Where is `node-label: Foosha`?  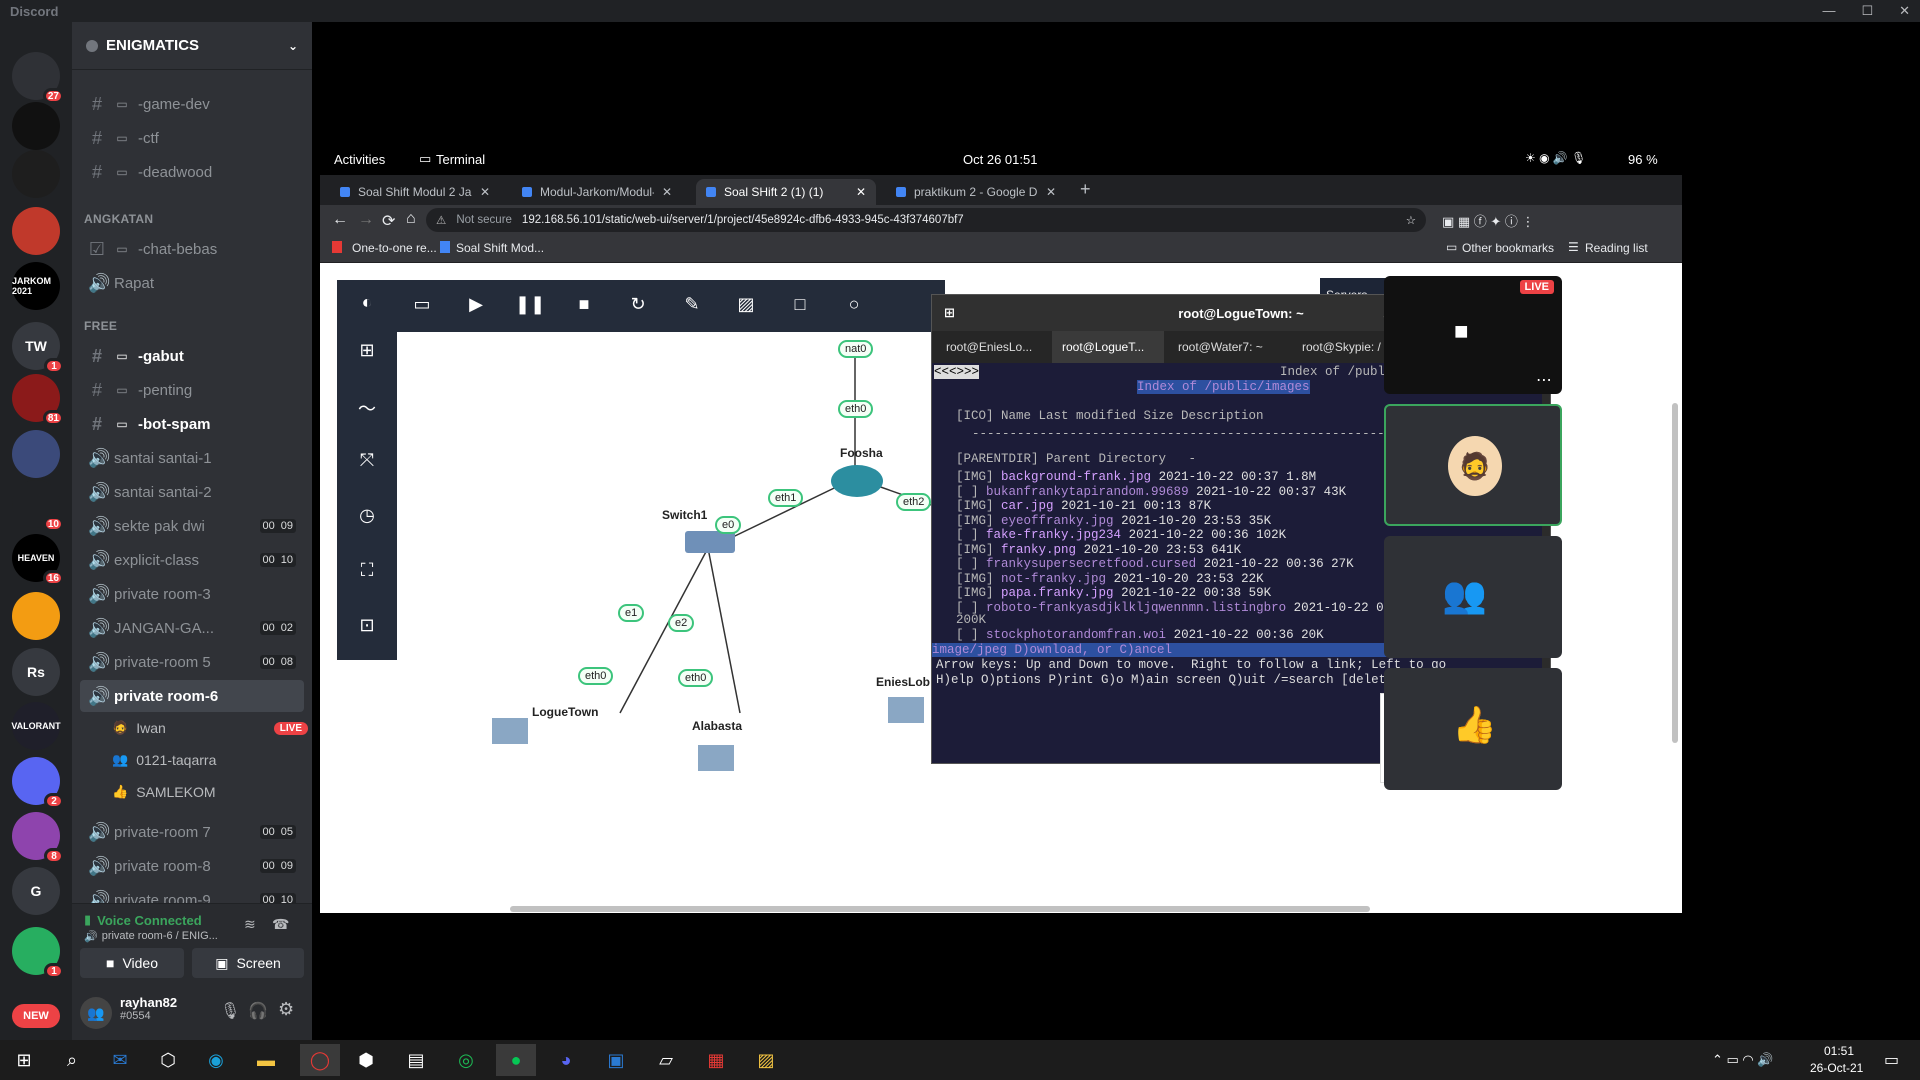
node-label: Foosha is located at coordinates (861, 453).